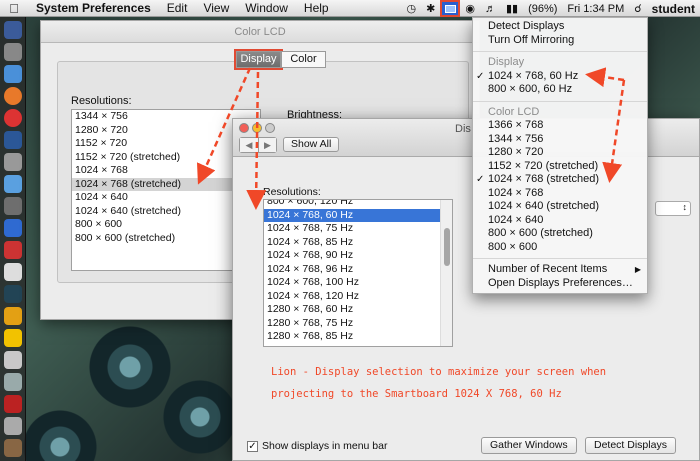 The width and height of the screenshot is (700, 461). What do you see at coordinates (244, 128) in the screenshot?
I see `close-icon` at bounding box center [244, 128].